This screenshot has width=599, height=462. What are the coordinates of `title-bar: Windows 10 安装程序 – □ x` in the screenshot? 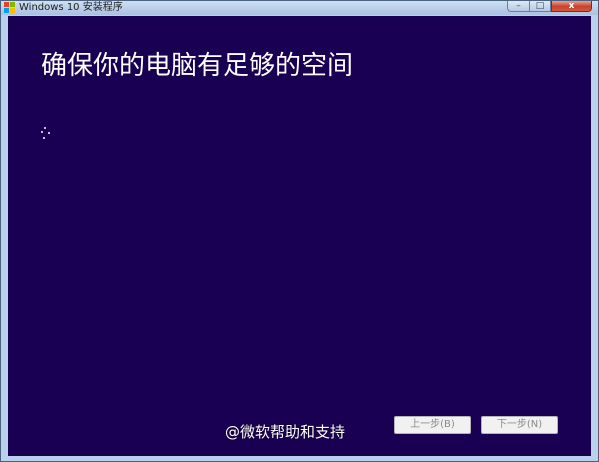 It's located at (299, 8).